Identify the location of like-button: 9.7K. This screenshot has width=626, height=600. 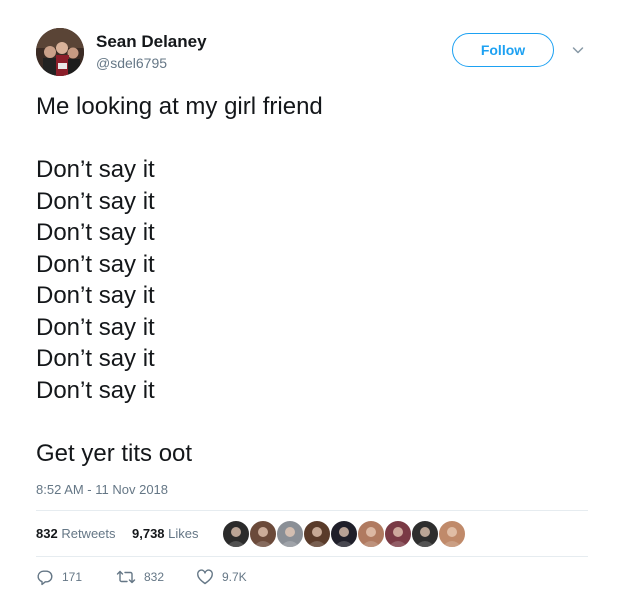
(221, 577).